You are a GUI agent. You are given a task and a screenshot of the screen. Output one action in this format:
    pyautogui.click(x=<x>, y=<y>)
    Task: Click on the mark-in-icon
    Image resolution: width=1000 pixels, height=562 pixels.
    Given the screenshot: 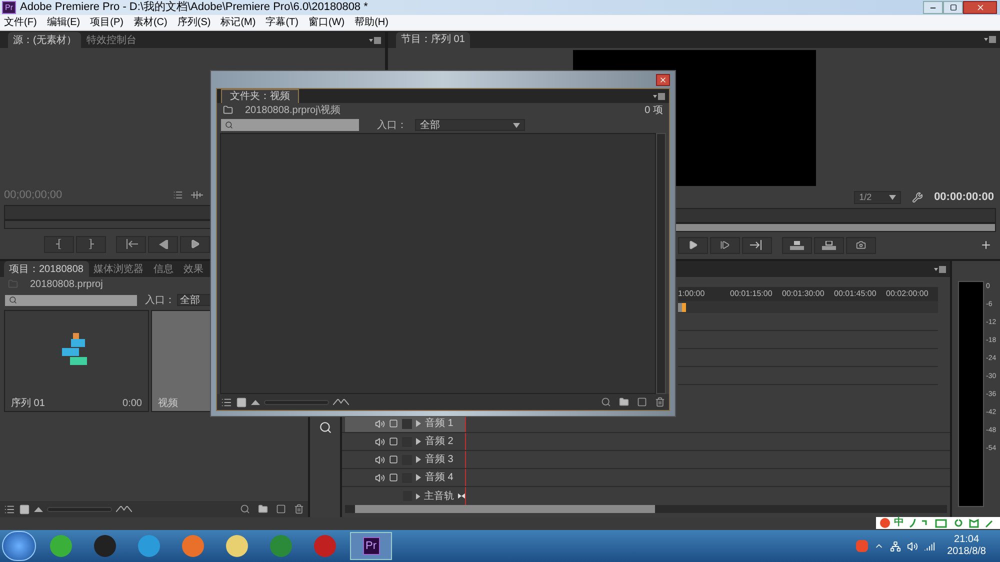 What is the action you would take?
    pyautogui.click(x=59, y=244)
    